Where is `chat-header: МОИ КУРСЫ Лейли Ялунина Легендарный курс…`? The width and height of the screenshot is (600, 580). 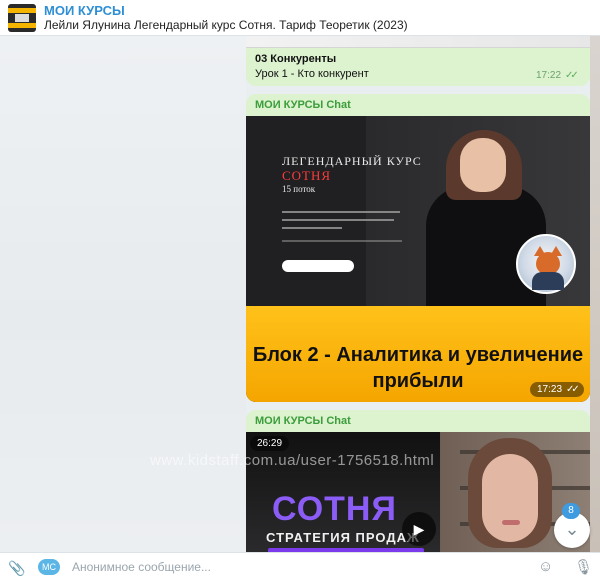
chat-header: МОИ КУРСЫ Лейли Ялунина Легендарный курс… is located at coordinates (300, 18).